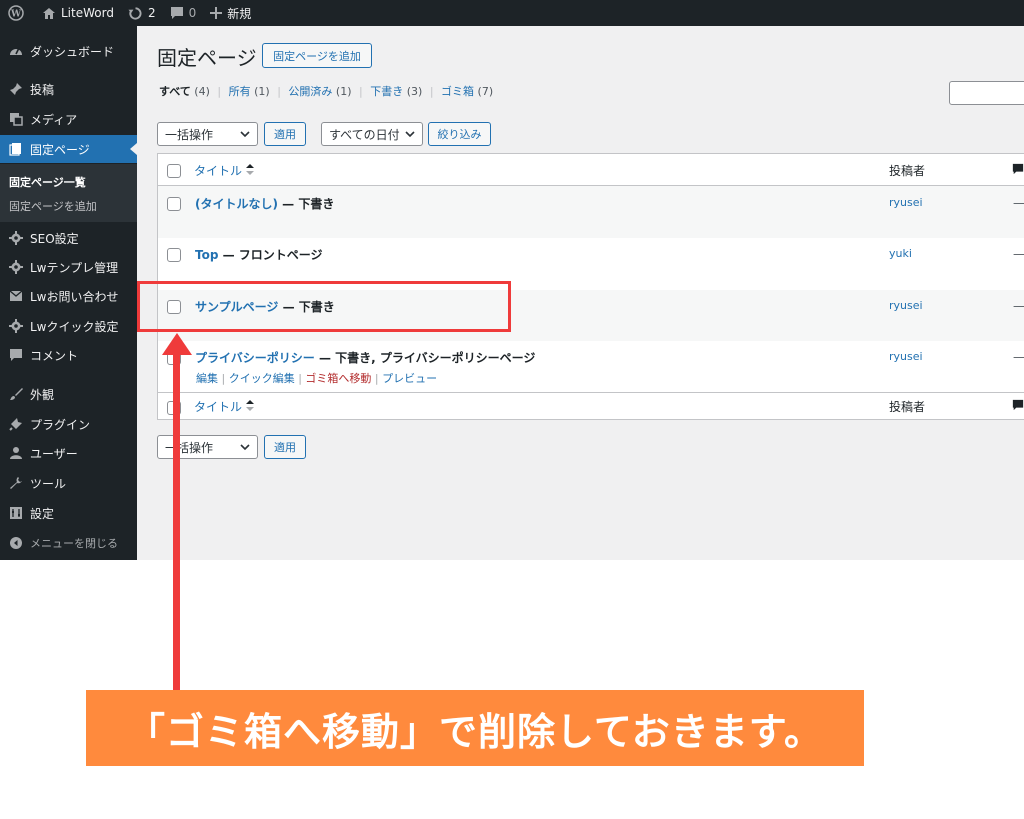  Describe the element at coordinates (16, 119) in the screenshot. I see `media-icon` at that location.